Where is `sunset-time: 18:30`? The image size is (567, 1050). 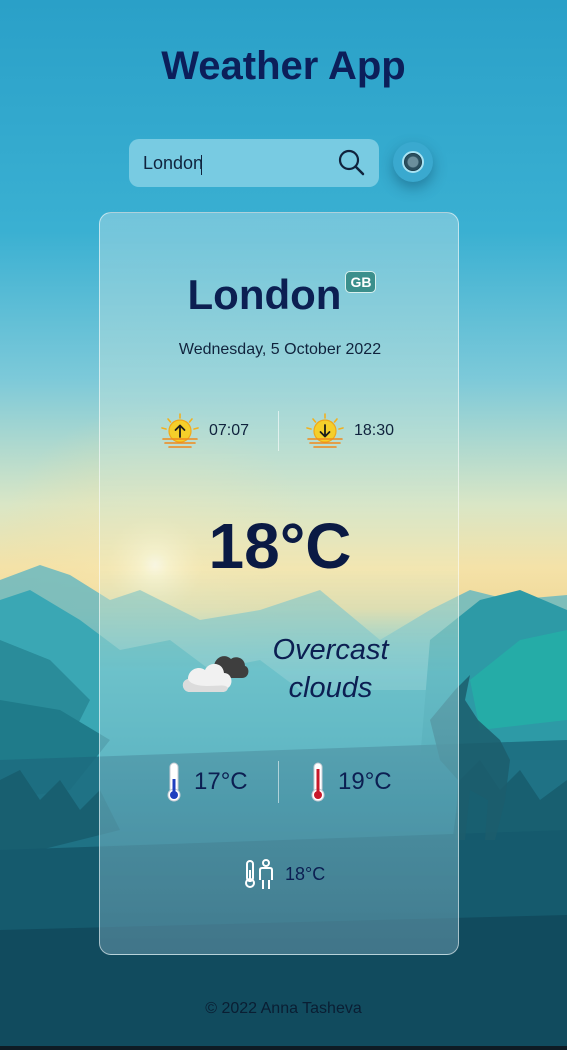 sunset-time: 18:30 is located at coordinates (374, 430).